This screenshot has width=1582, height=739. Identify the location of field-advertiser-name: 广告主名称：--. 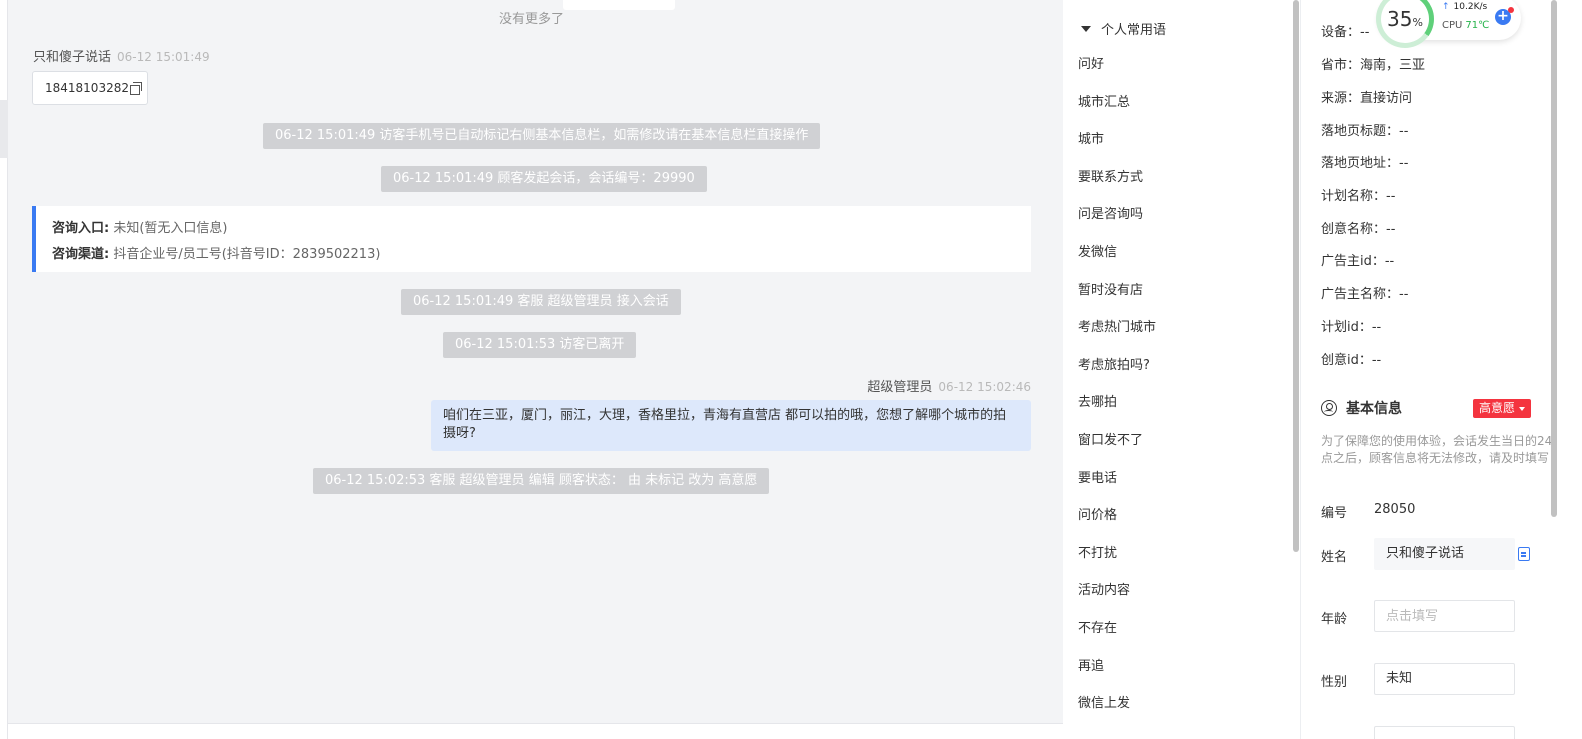
(1365, 294).